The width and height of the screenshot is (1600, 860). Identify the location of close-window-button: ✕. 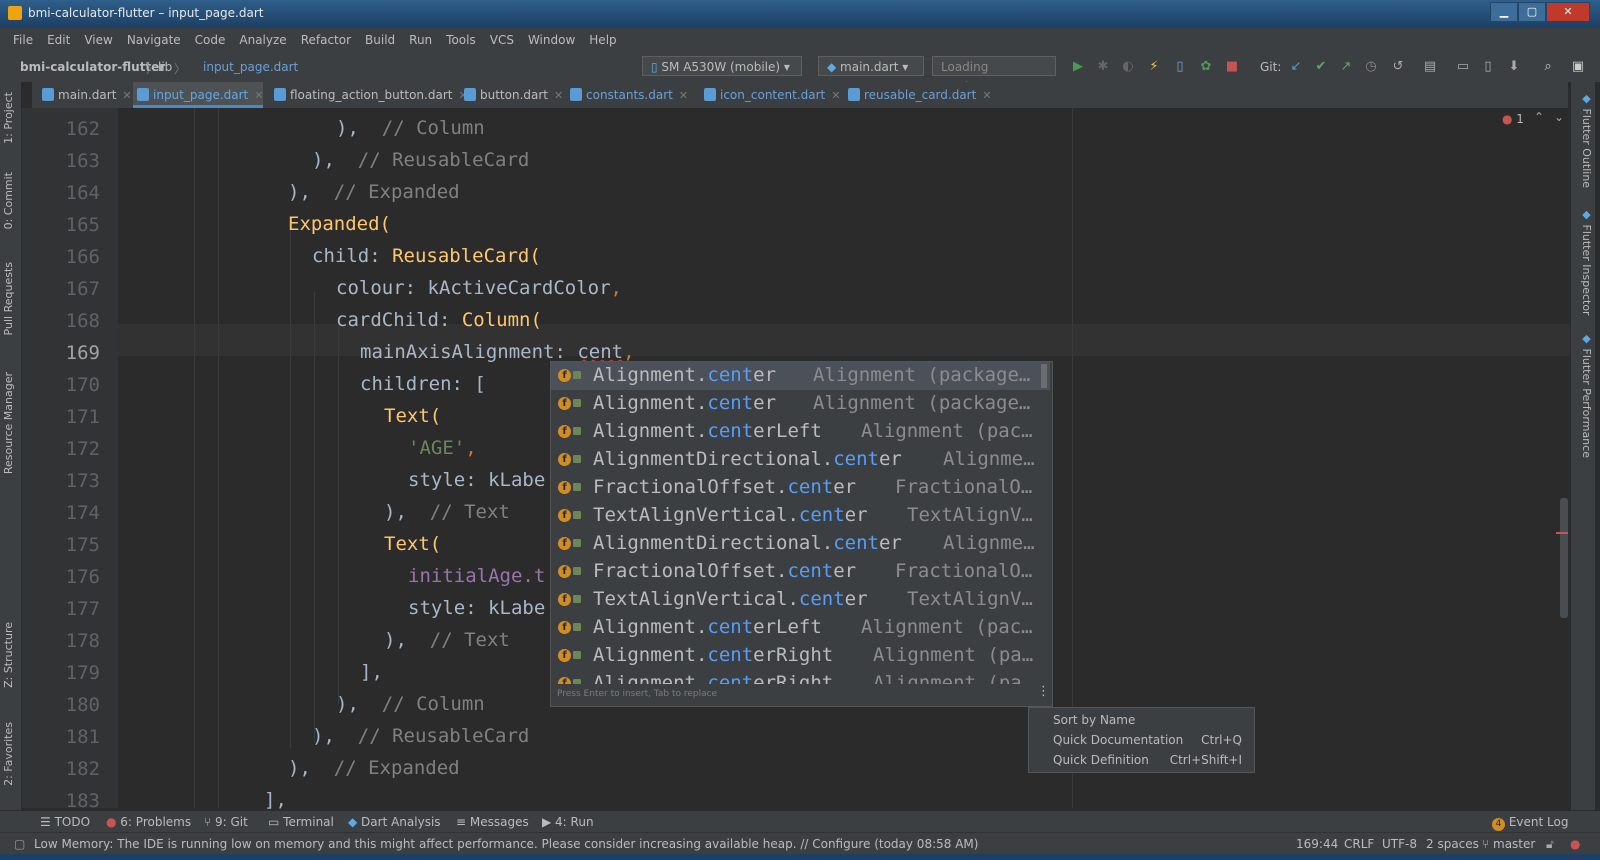
(1568, 12).